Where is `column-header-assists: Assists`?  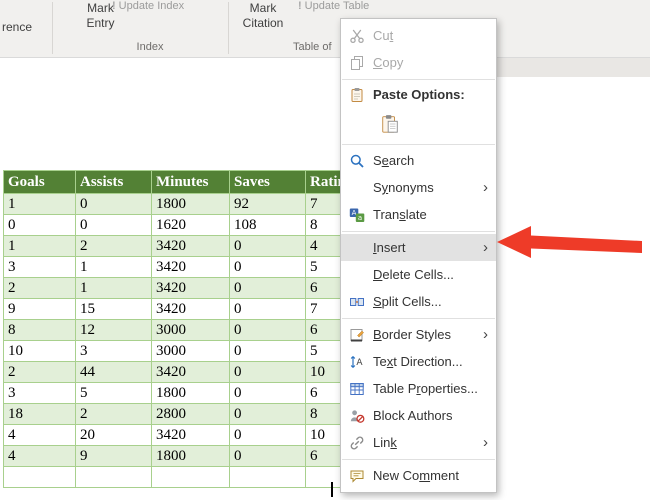 column-header-assists: Assists is located at coordinates (113, 182).